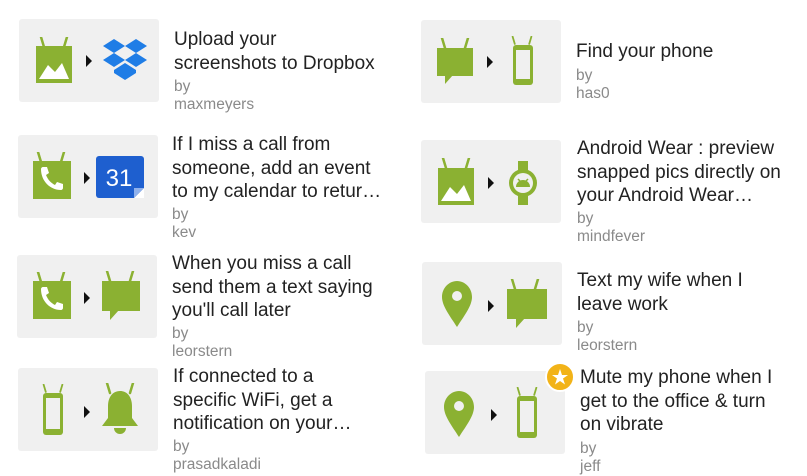  I want to click on recipe-author: by maxmeyers, so click(214, 96).